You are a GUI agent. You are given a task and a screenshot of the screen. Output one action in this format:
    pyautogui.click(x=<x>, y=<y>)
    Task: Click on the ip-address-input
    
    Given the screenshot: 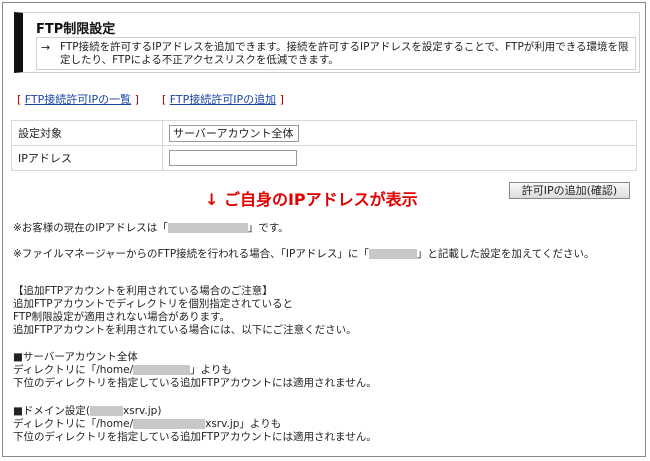 What is the action you would take?
    pyautogui.click(x=233, y=158)
    